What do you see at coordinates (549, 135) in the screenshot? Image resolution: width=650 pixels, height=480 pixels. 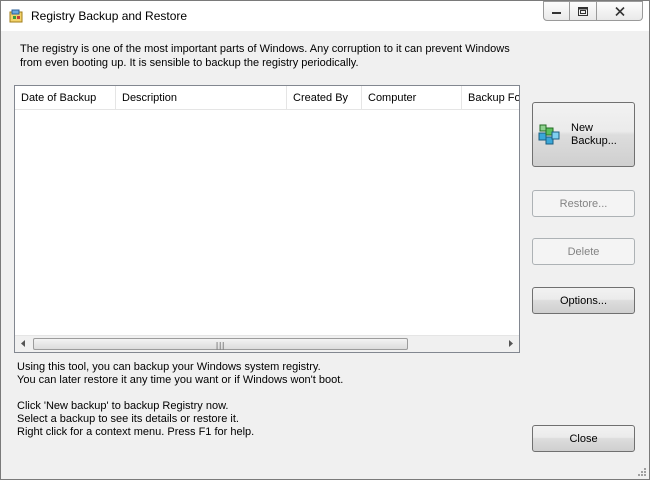 I see `registry-cubes-icon` at bounding box center [549, 135].